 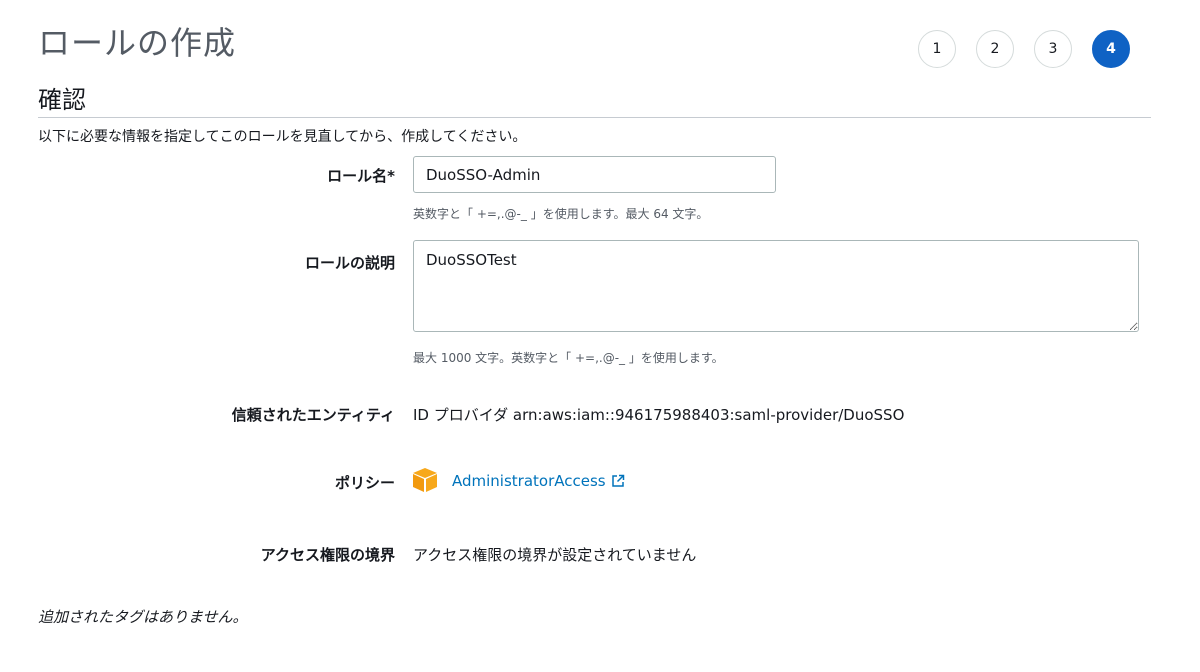 What do you see at coordinates (327, 555) in the screenshot?
I see `permissions-boundary-label: アクセス権限の境界` at bounding box center [327, 555].